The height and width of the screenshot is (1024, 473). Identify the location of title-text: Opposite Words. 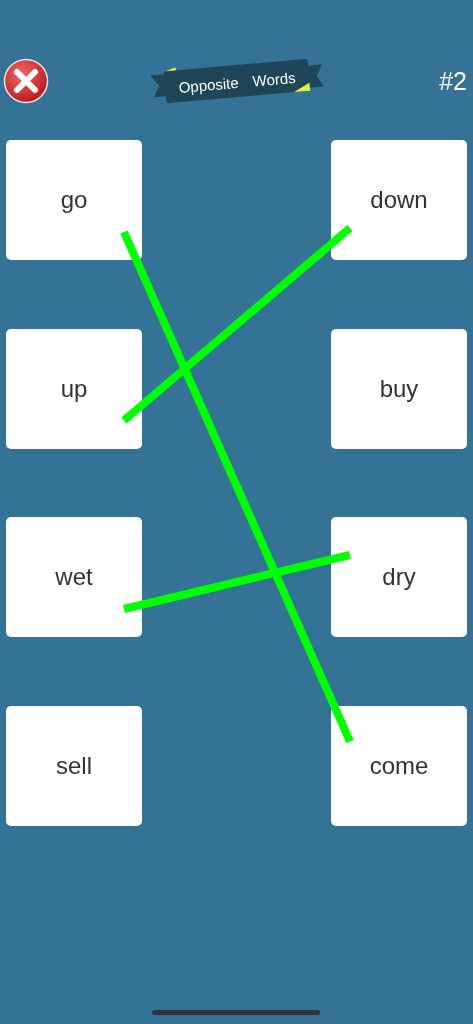
(237, 82).